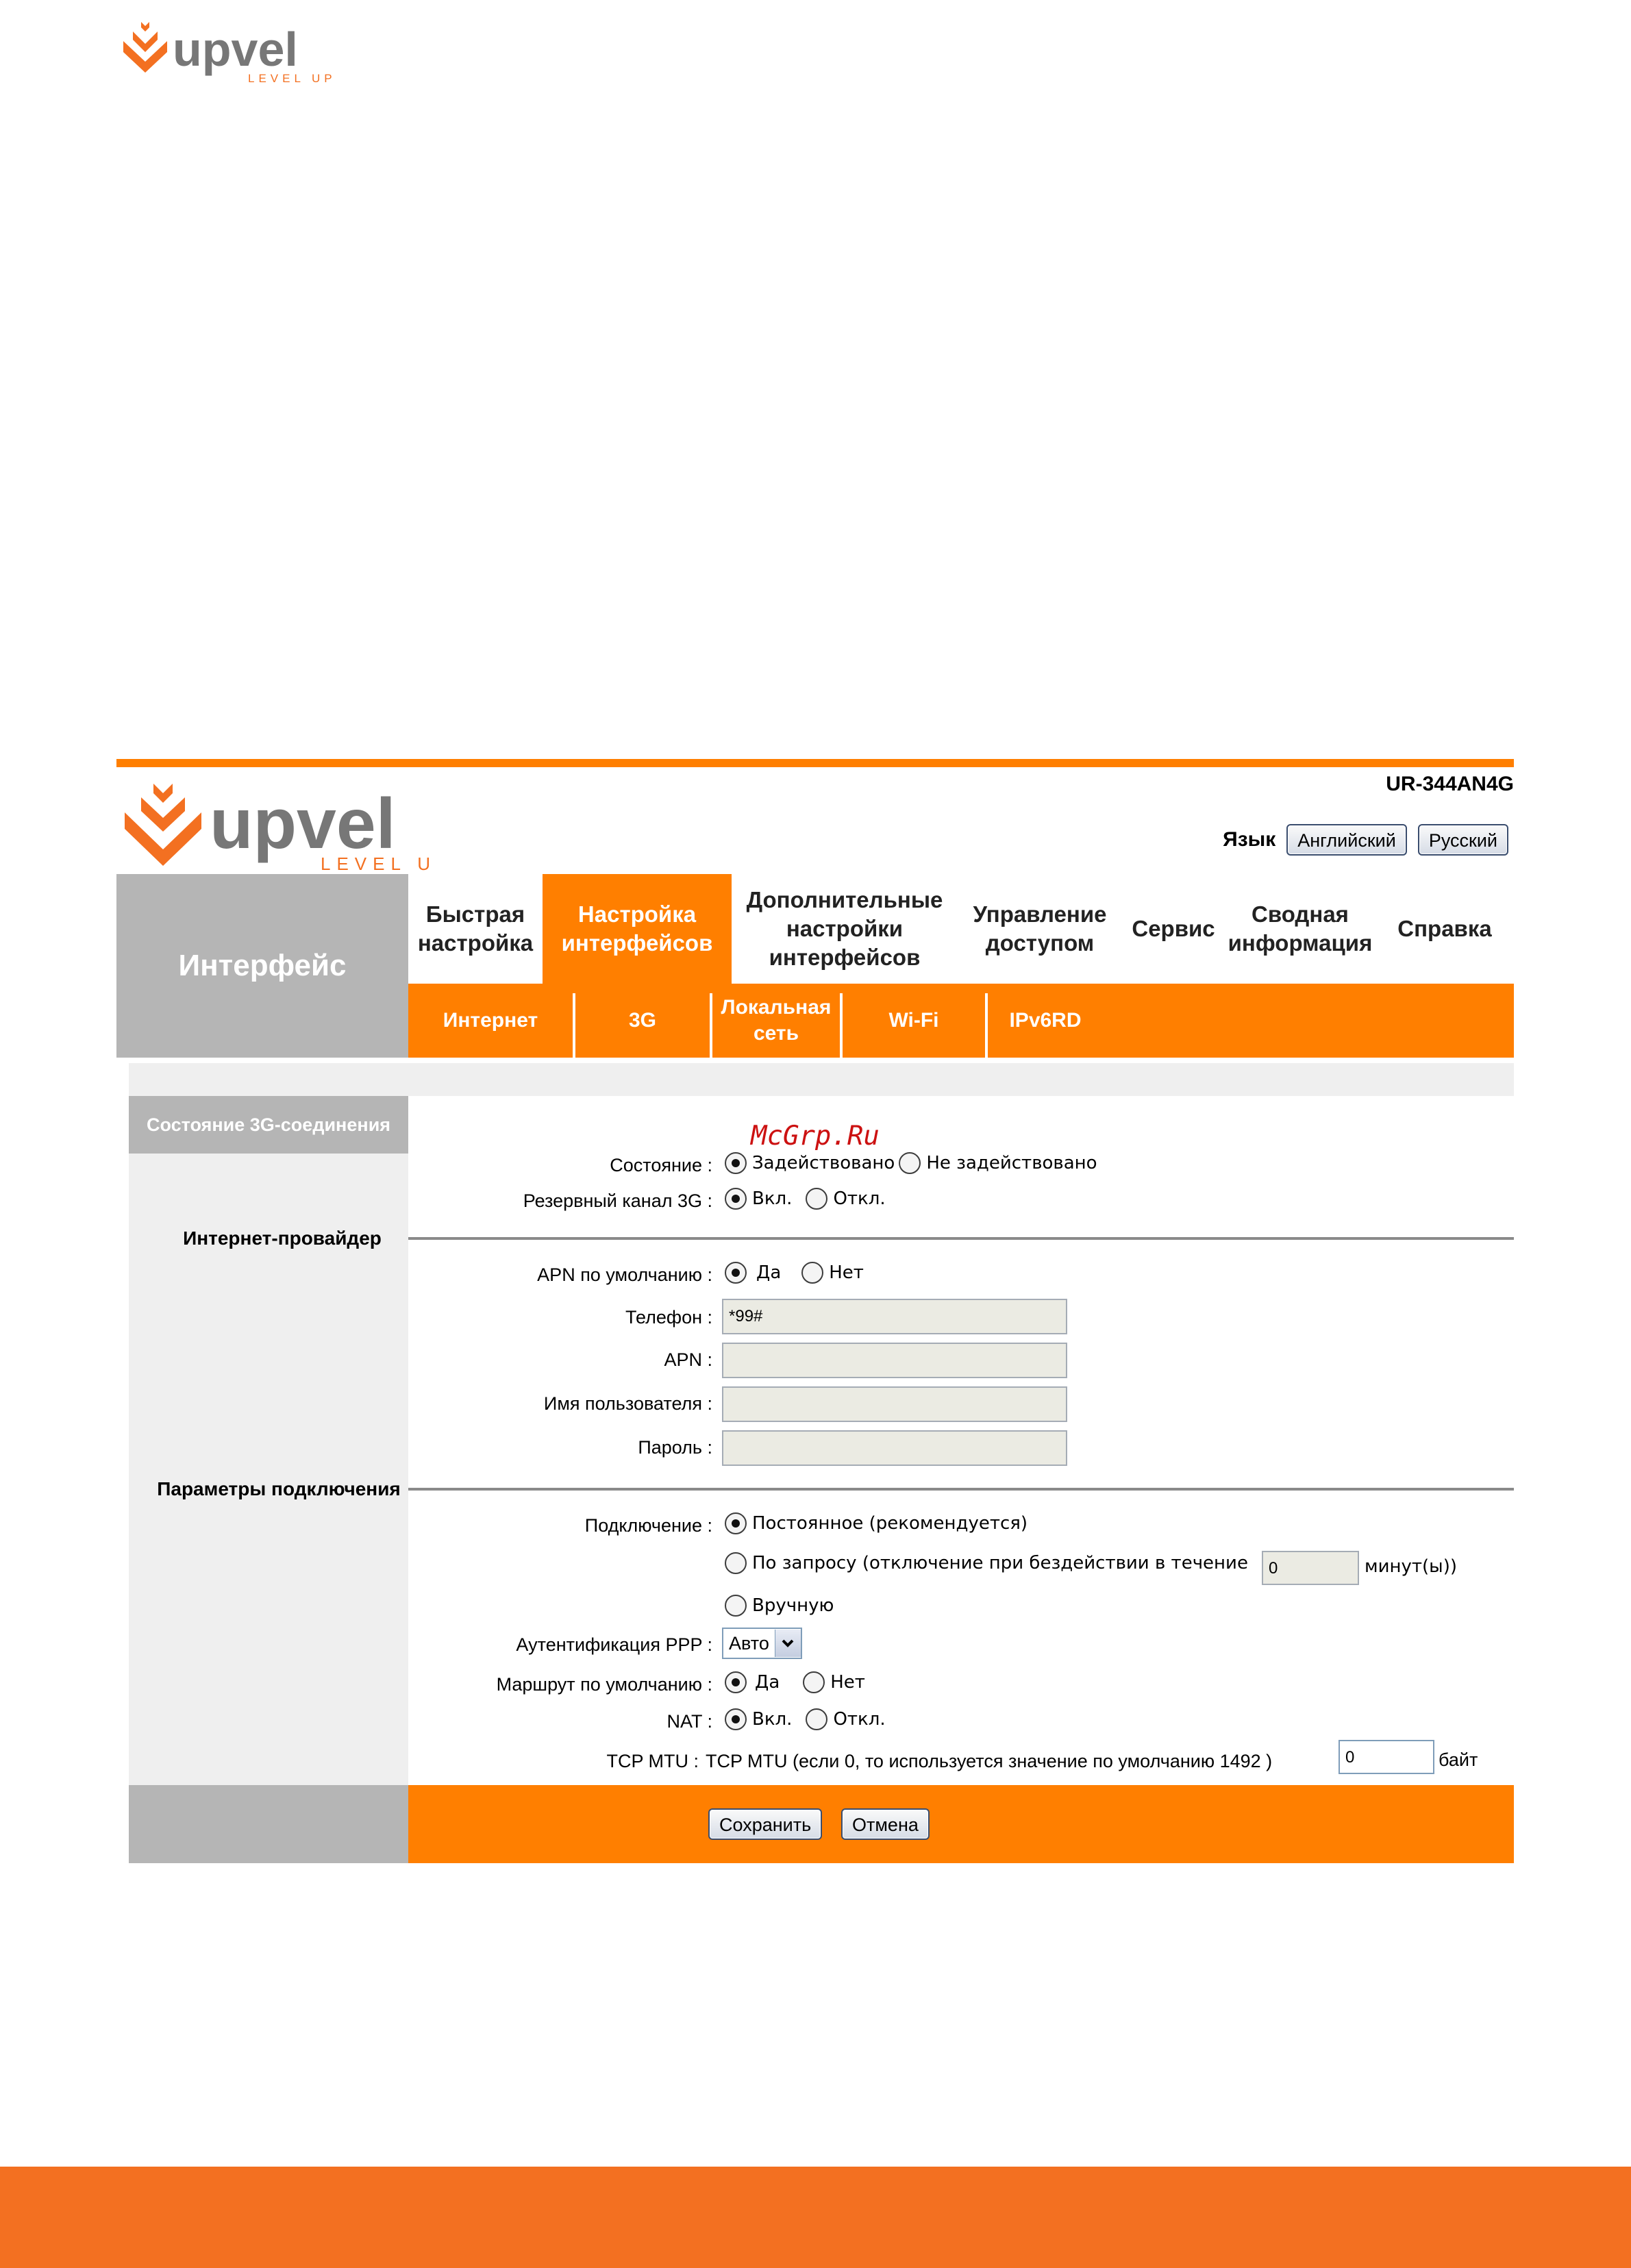 The height and width of the screenshot is (2268, 1631). What do you see at coordinates (279, 1488) in the screenshot?
I see `section-label-connection: Параметры подключения` at bounding box center [279, 1488].